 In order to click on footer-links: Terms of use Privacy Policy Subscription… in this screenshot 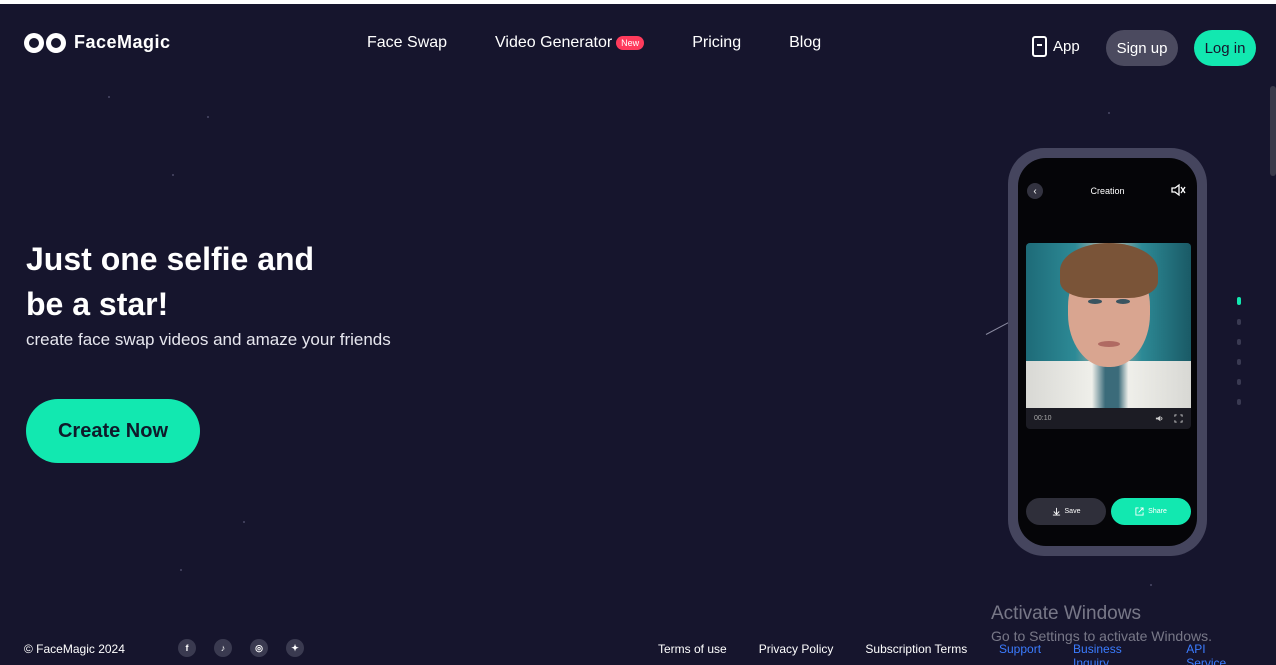, I will do `click(828, 649)`.